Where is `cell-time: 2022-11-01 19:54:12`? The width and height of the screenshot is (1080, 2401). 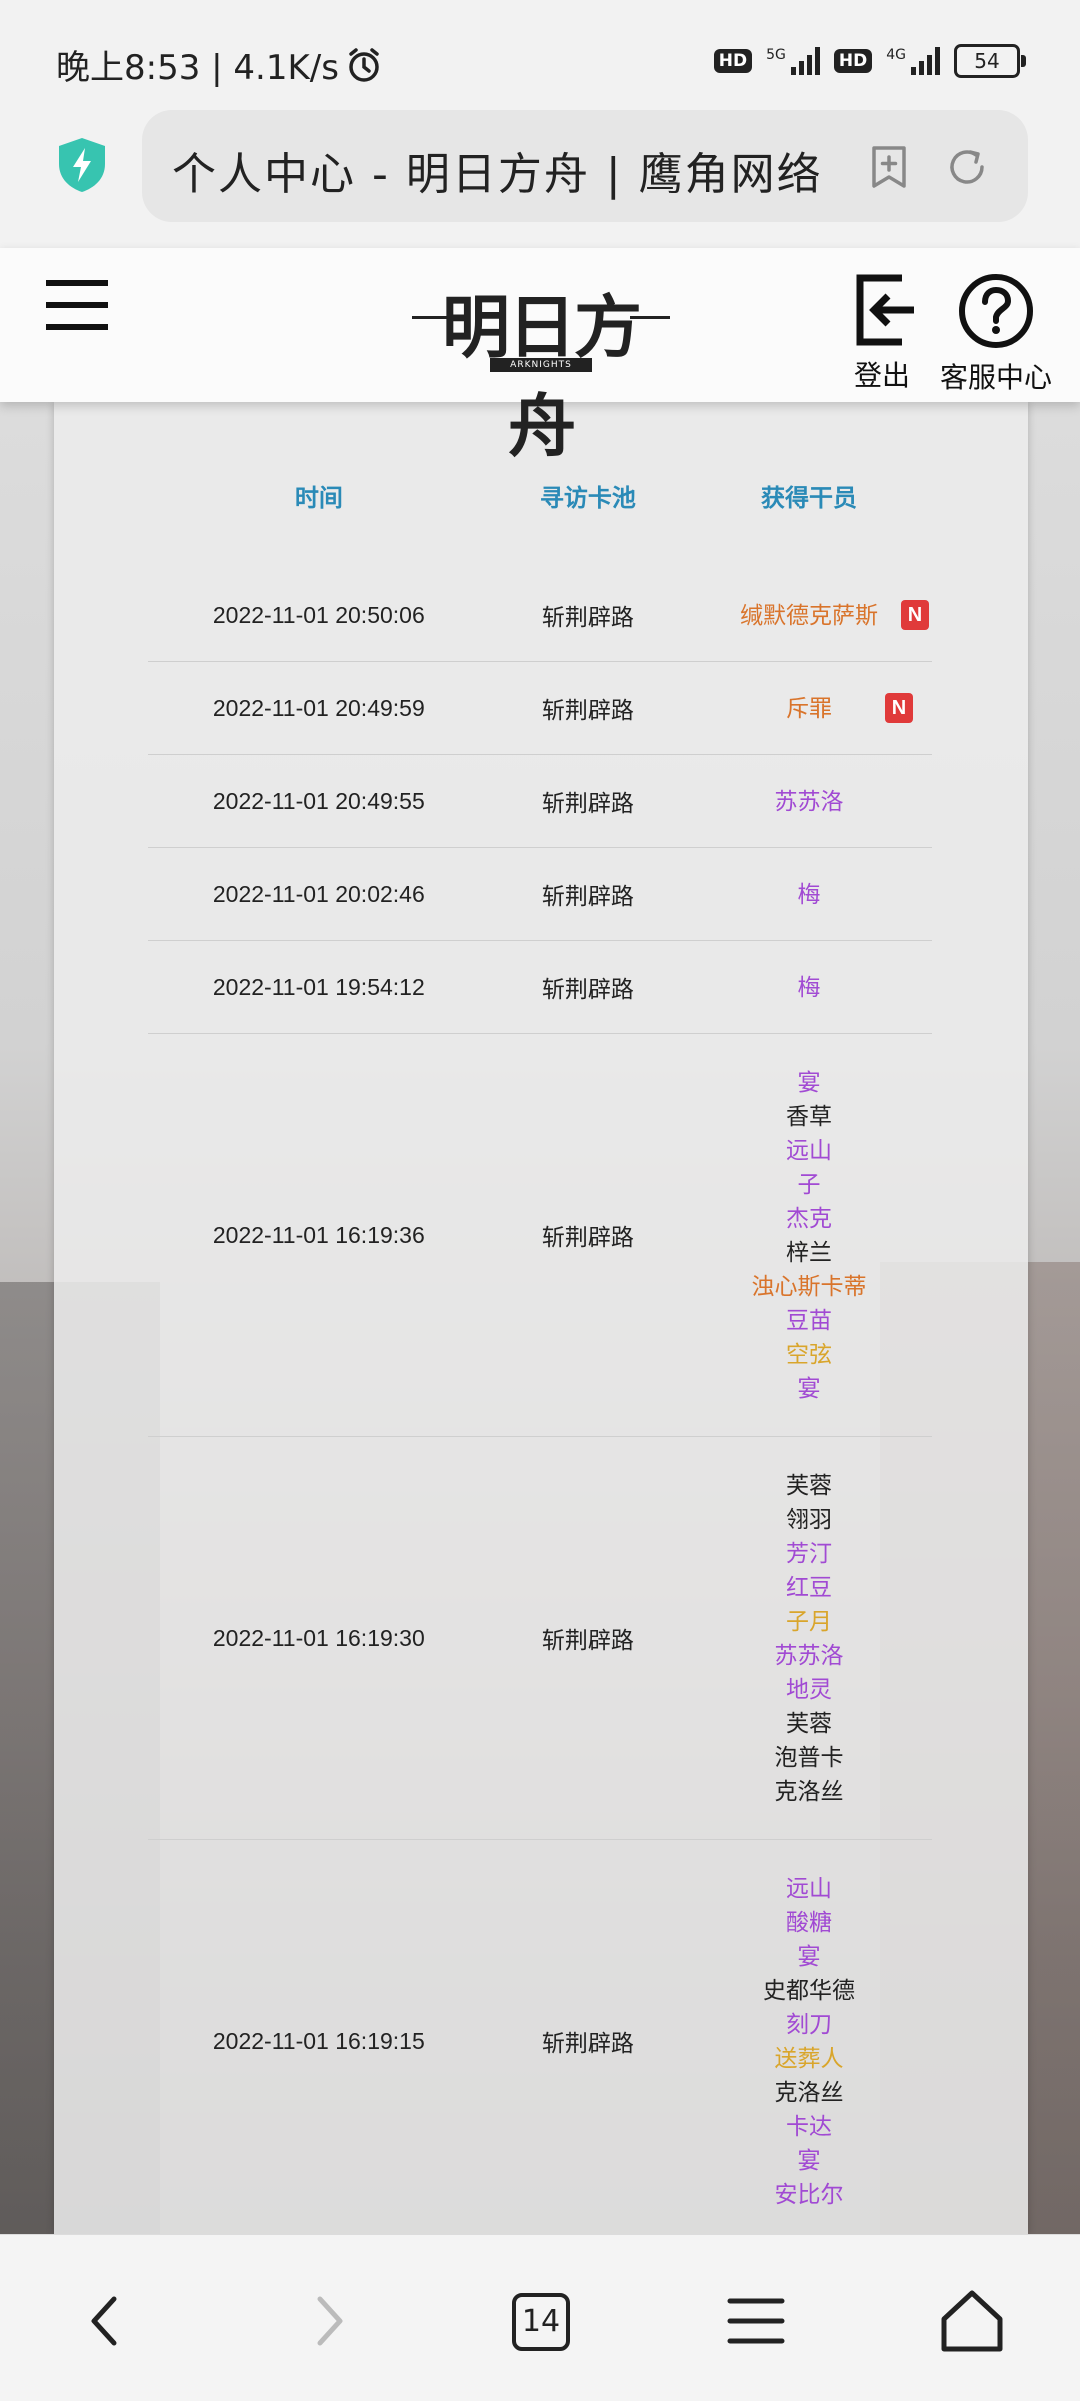
cell-time: 2022-11-01 19:54:12 is located at coordinates (319, 987).